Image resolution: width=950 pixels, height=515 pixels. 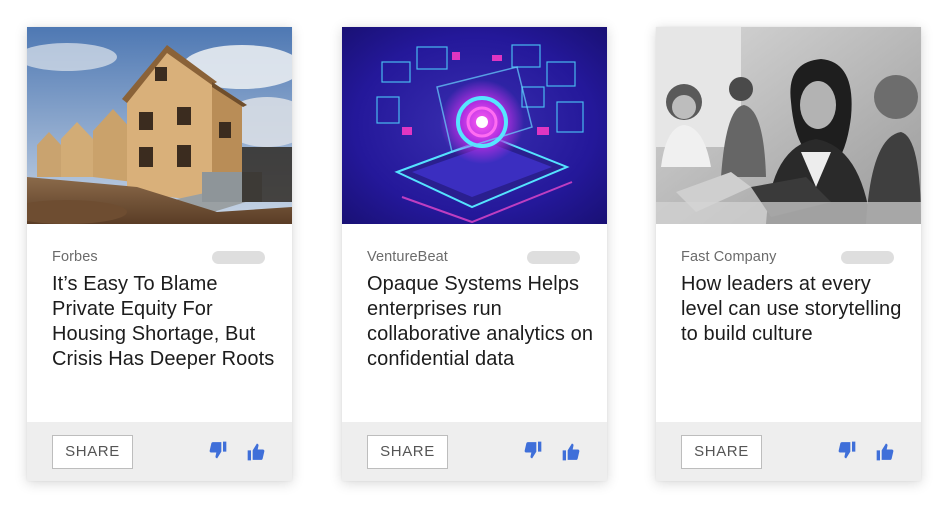 I want to click on laptop-data-image, so click(x=474, y=125).